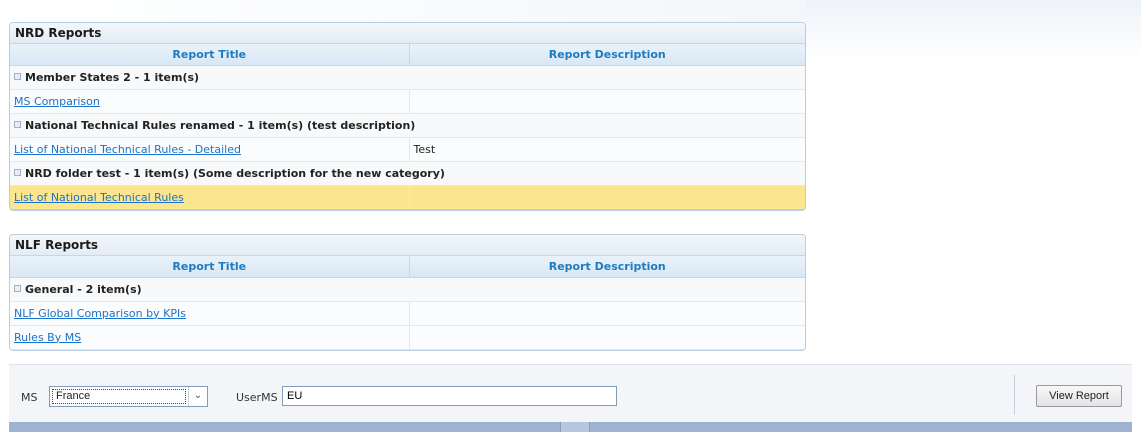 The image size is (1141, 432). Describe the element at coordinates (210, 313) in the screenshot. I see `report-title-cell: NLF Global Comparison by KPIs` at that location.